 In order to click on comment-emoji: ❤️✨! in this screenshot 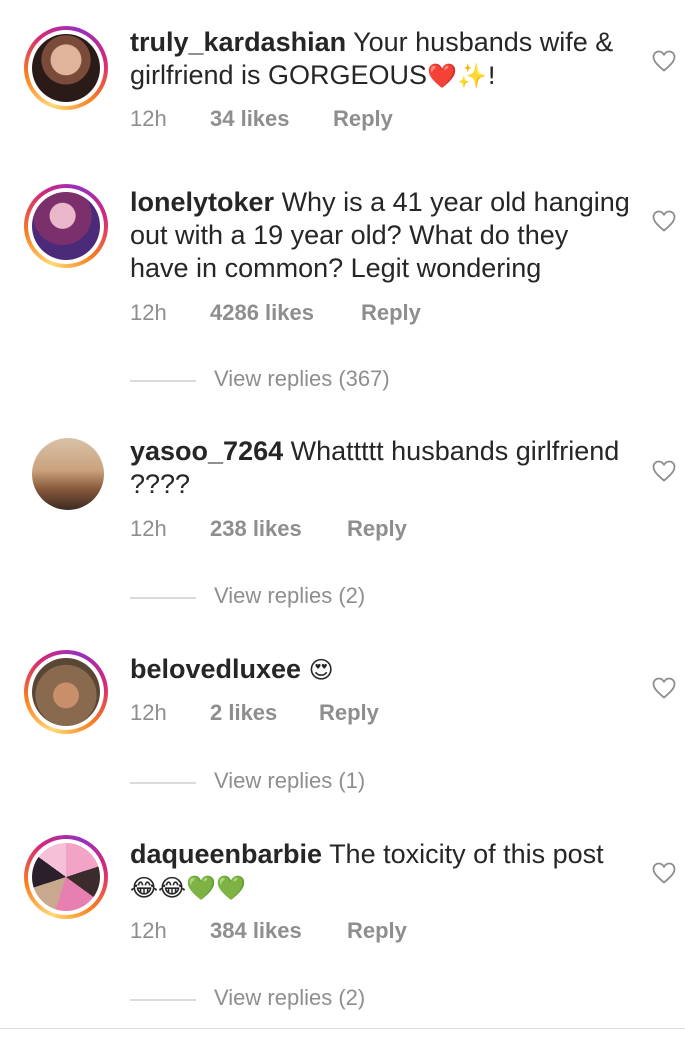, I will do `click(462, 76)`.